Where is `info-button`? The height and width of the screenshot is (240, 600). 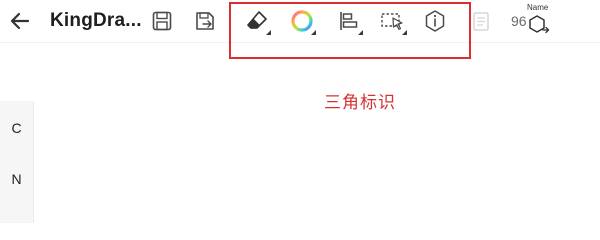
info-button is located at coordinates (435, 21).